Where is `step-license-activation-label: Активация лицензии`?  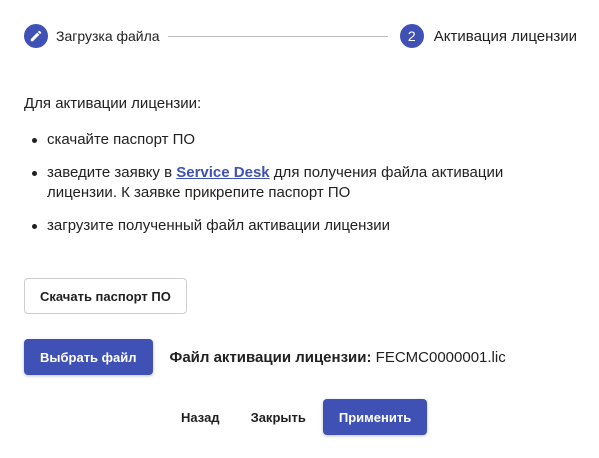 step-license-activation-label: Активация лицензии is located at coordinates (505, 36).